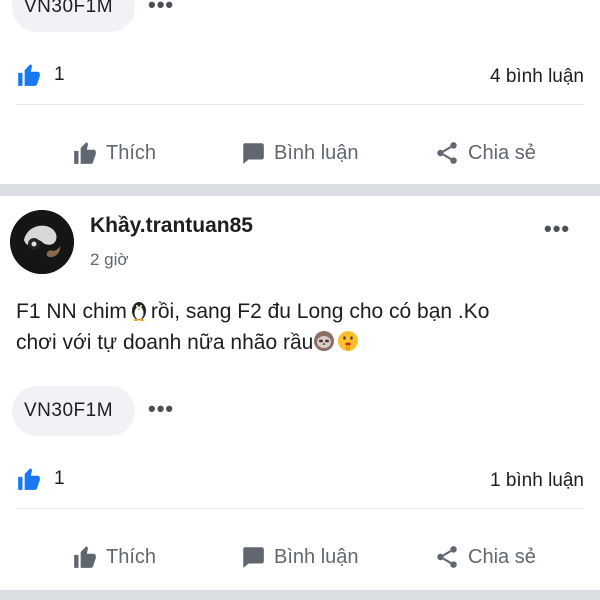 Image resolution: width=600 pixels, height=600 pixels. Describe the element at coordinates (165, 342) in the screenshot. I see `post-text-segment: chơi với tự doanh nữa nhão rầu` at that location.